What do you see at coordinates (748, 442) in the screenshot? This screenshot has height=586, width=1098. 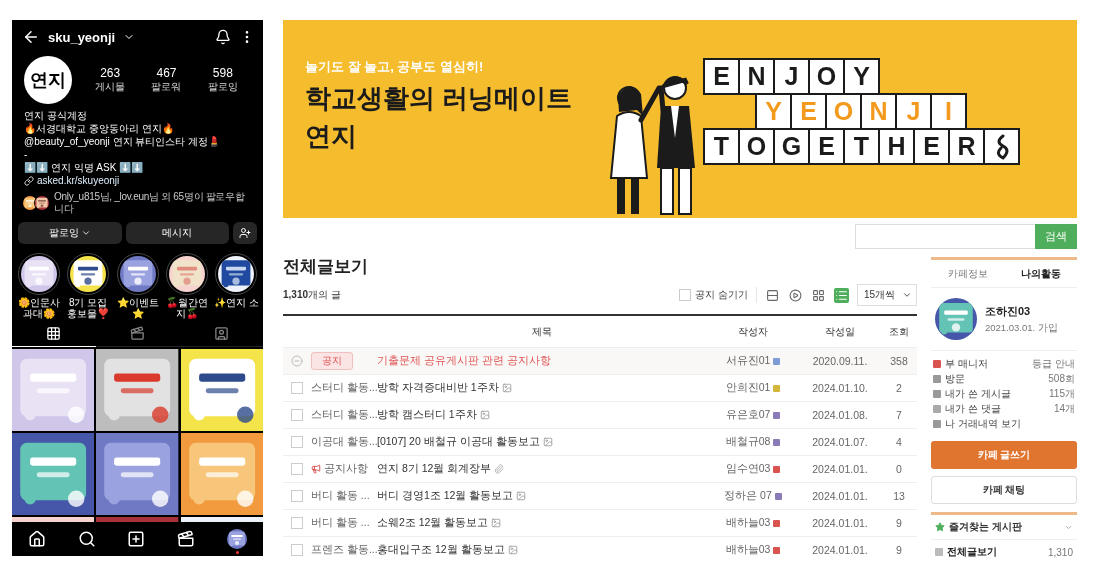 I see `author-name: 배철규08` at bounding box center [748, 442].